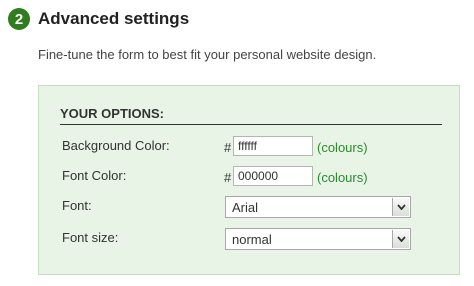 The image size is (474, 286). What do you see at coordinates (90, 237) in the screenshot?
I see `font-size-label: Font size:` at bounding box center [90, 237].